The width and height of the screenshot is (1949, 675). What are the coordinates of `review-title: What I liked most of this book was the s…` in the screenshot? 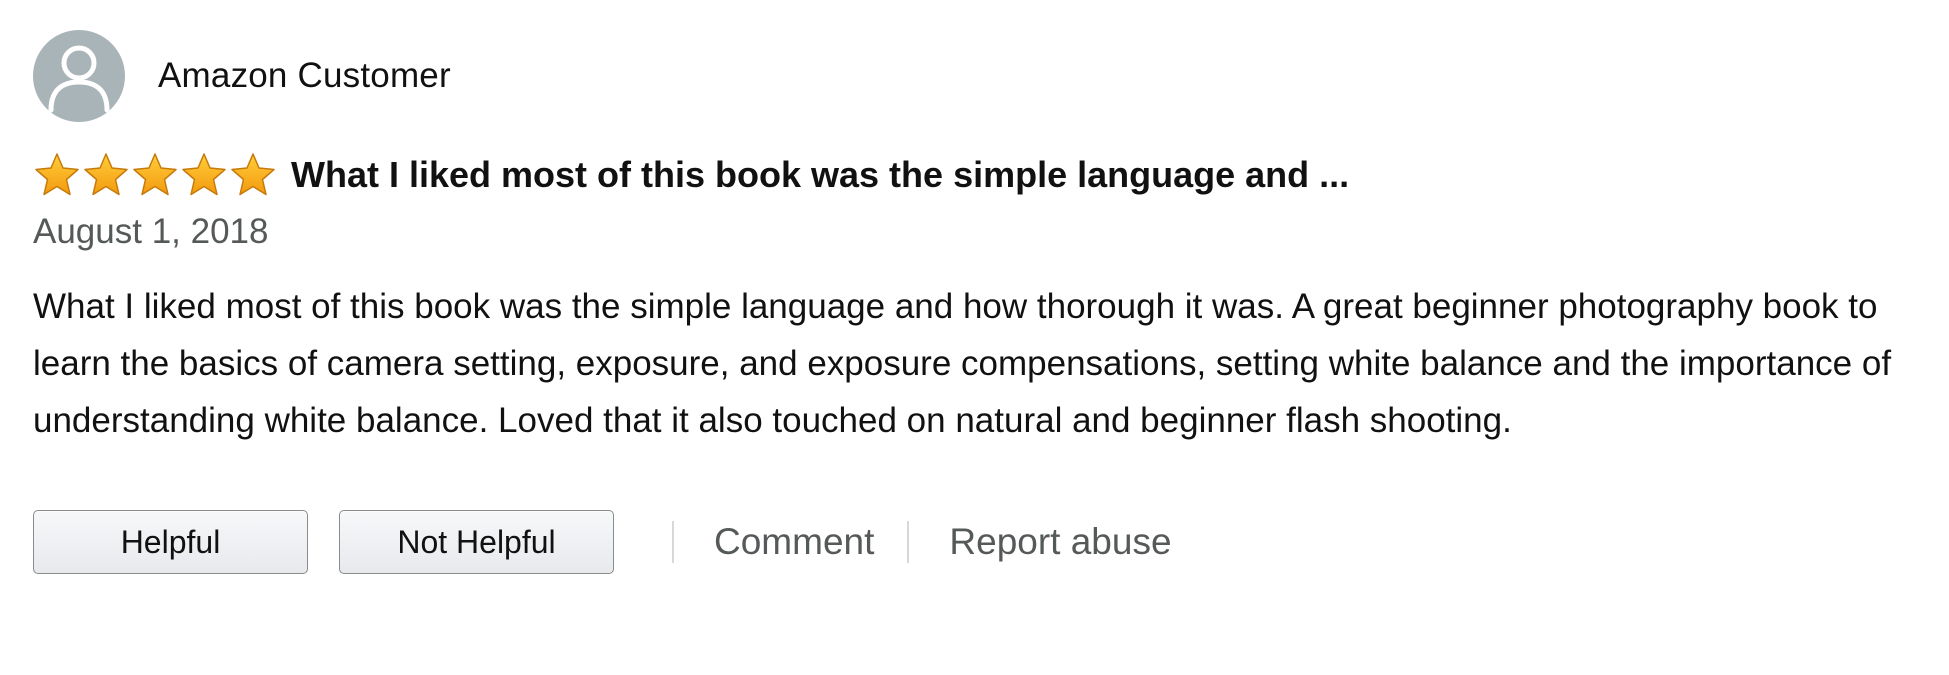 It's located at (820, 175).